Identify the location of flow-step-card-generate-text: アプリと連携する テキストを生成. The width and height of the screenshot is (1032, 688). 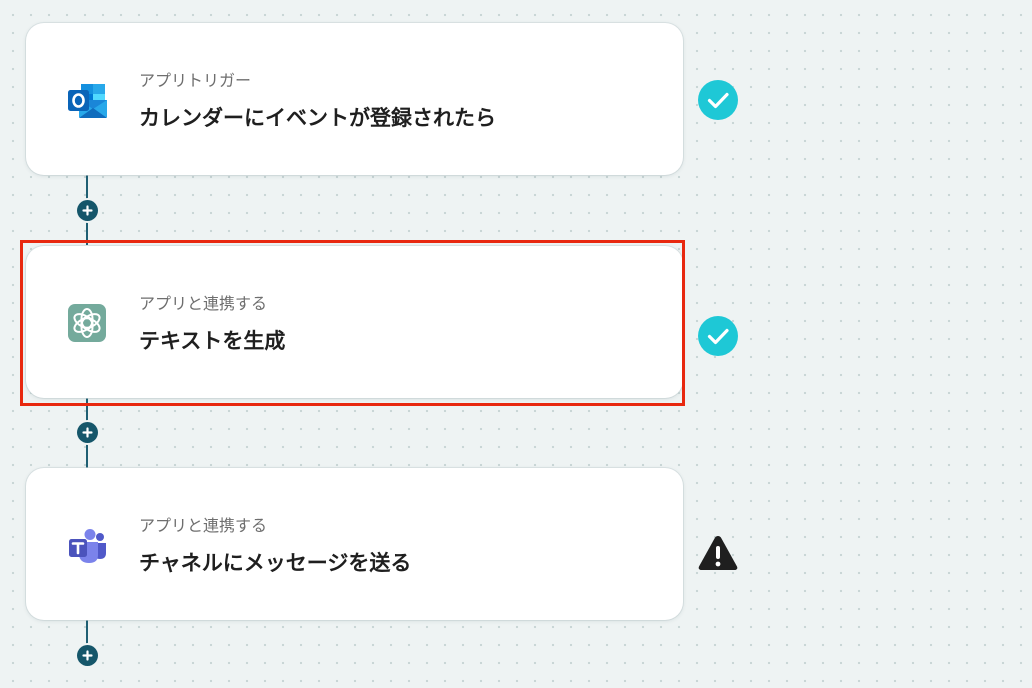
(354, 322).